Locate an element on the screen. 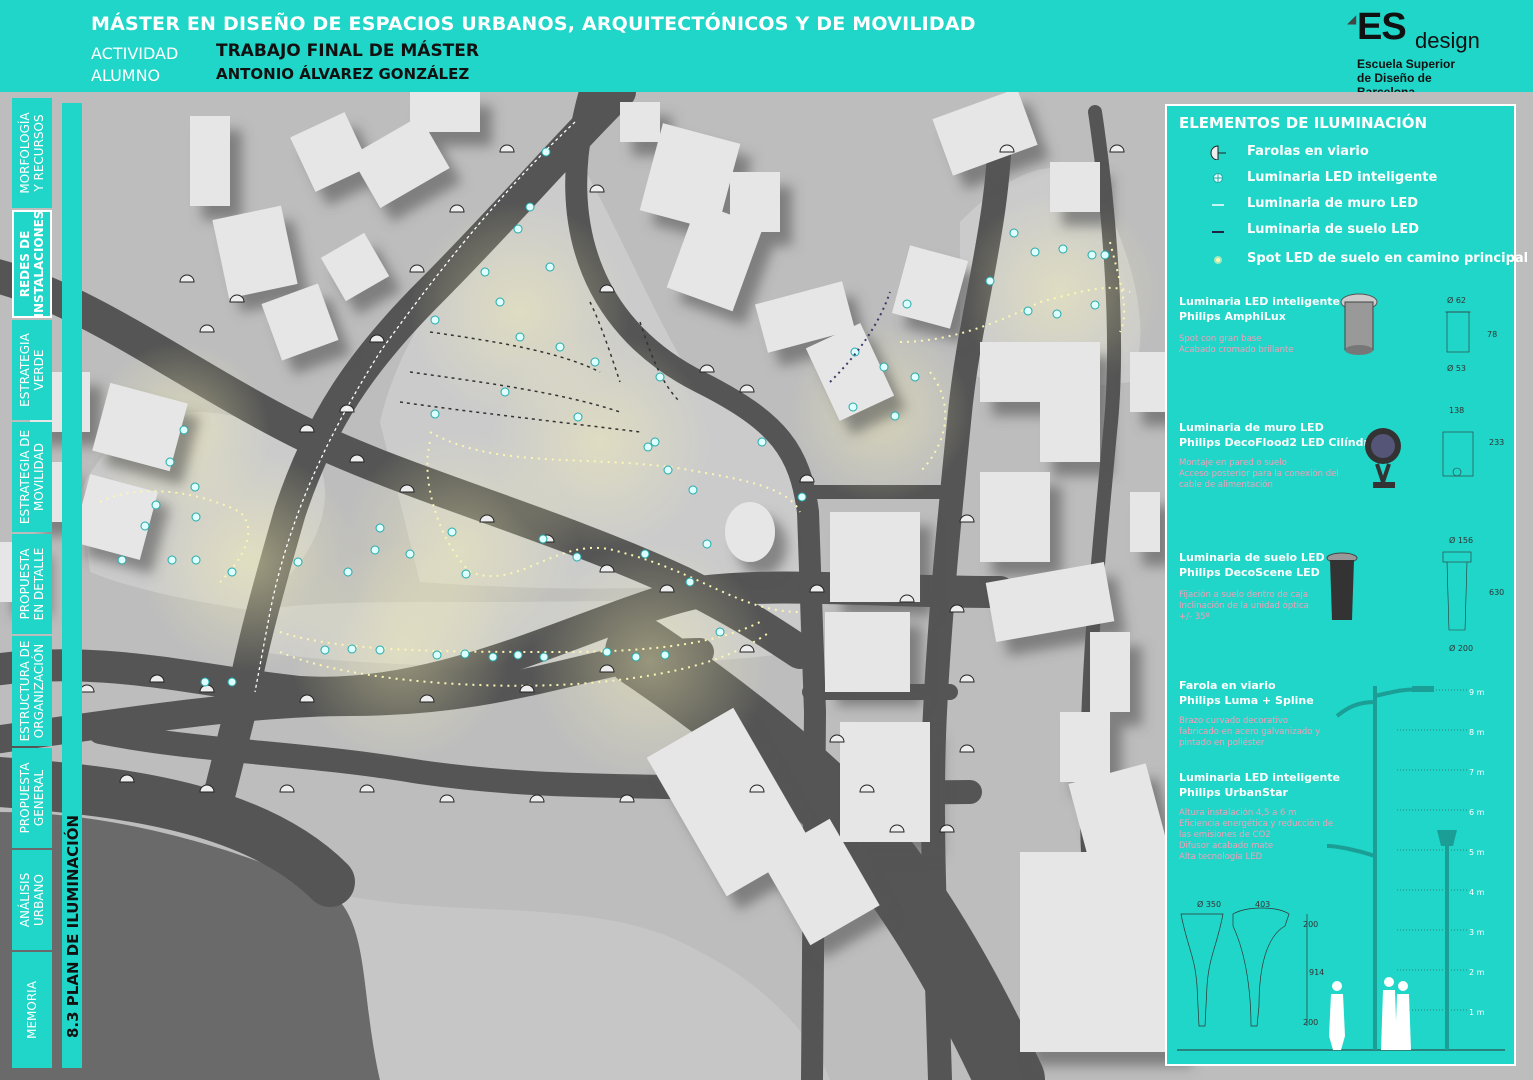 This screenshot has height=1080, width=1533. height-label: 5 m is located at coordinates (1477, 852).